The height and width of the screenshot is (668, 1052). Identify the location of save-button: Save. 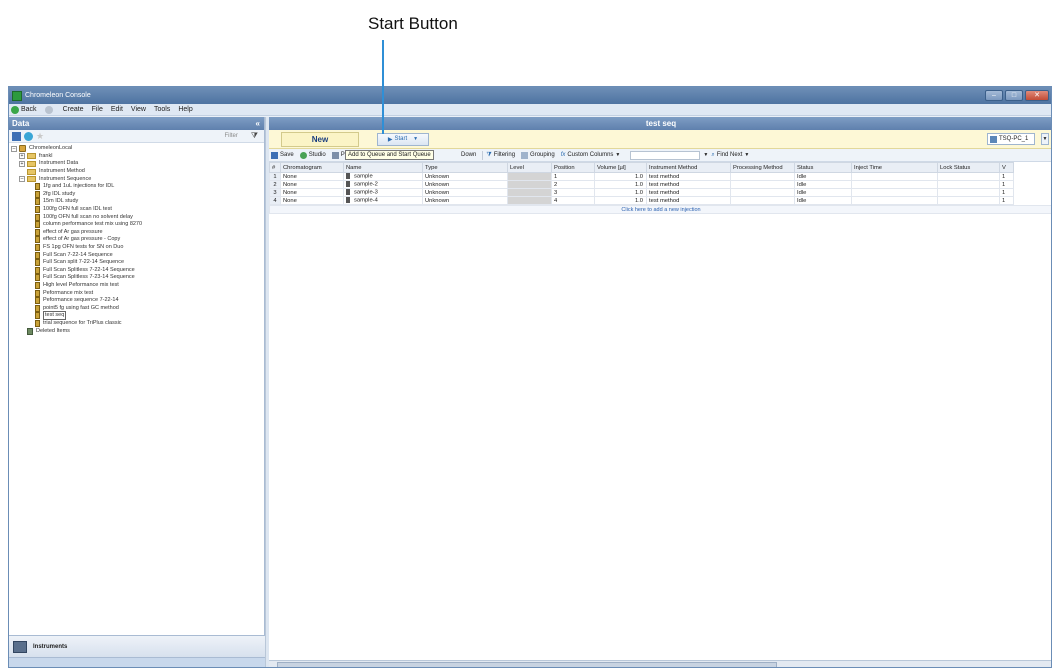
(284, 155).